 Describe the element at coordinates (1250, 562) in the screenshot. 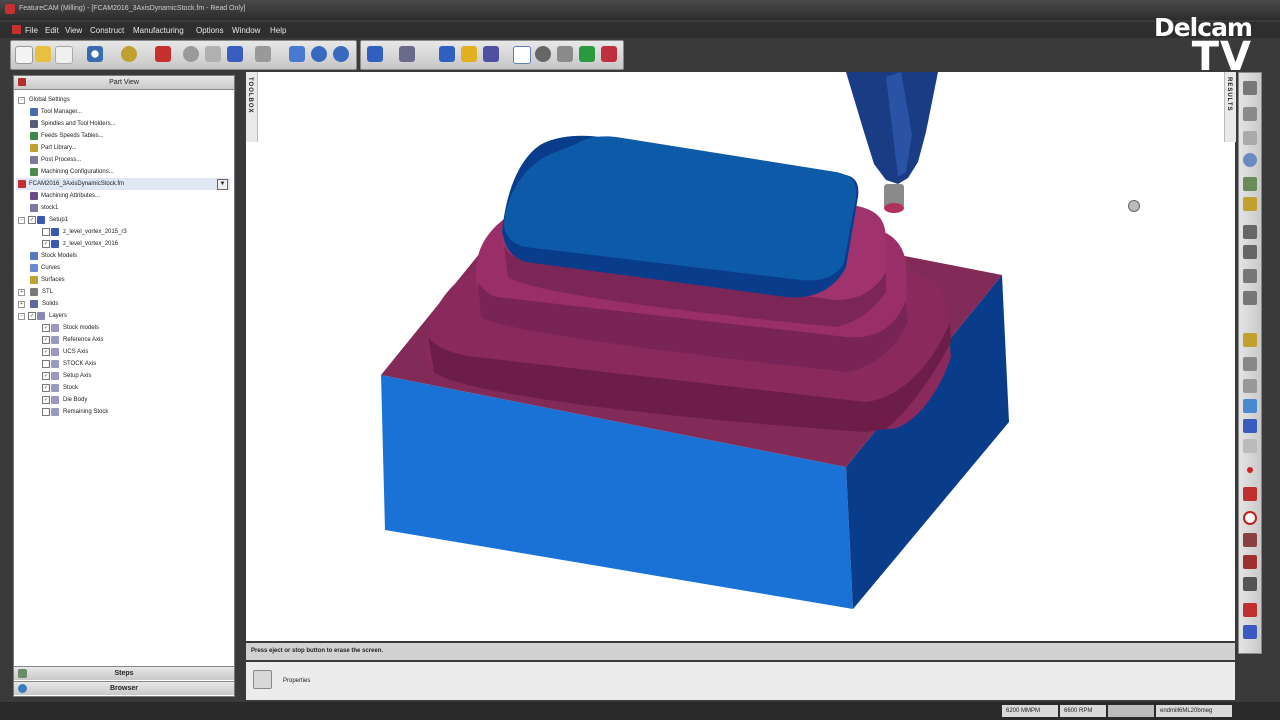

I see `fillet-icon` at that location.